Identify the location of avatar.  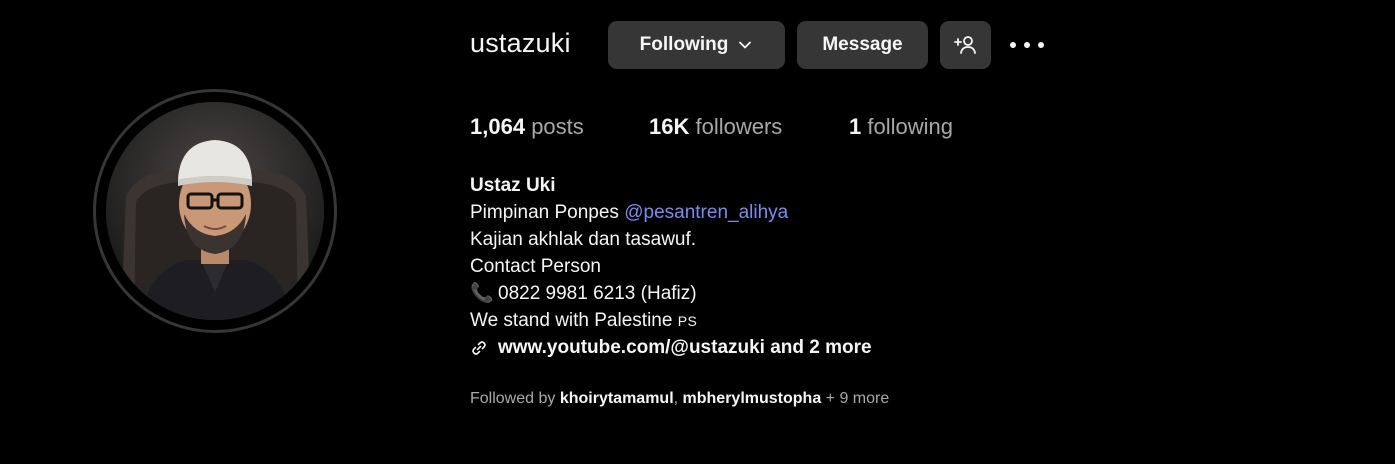
(215, 211).